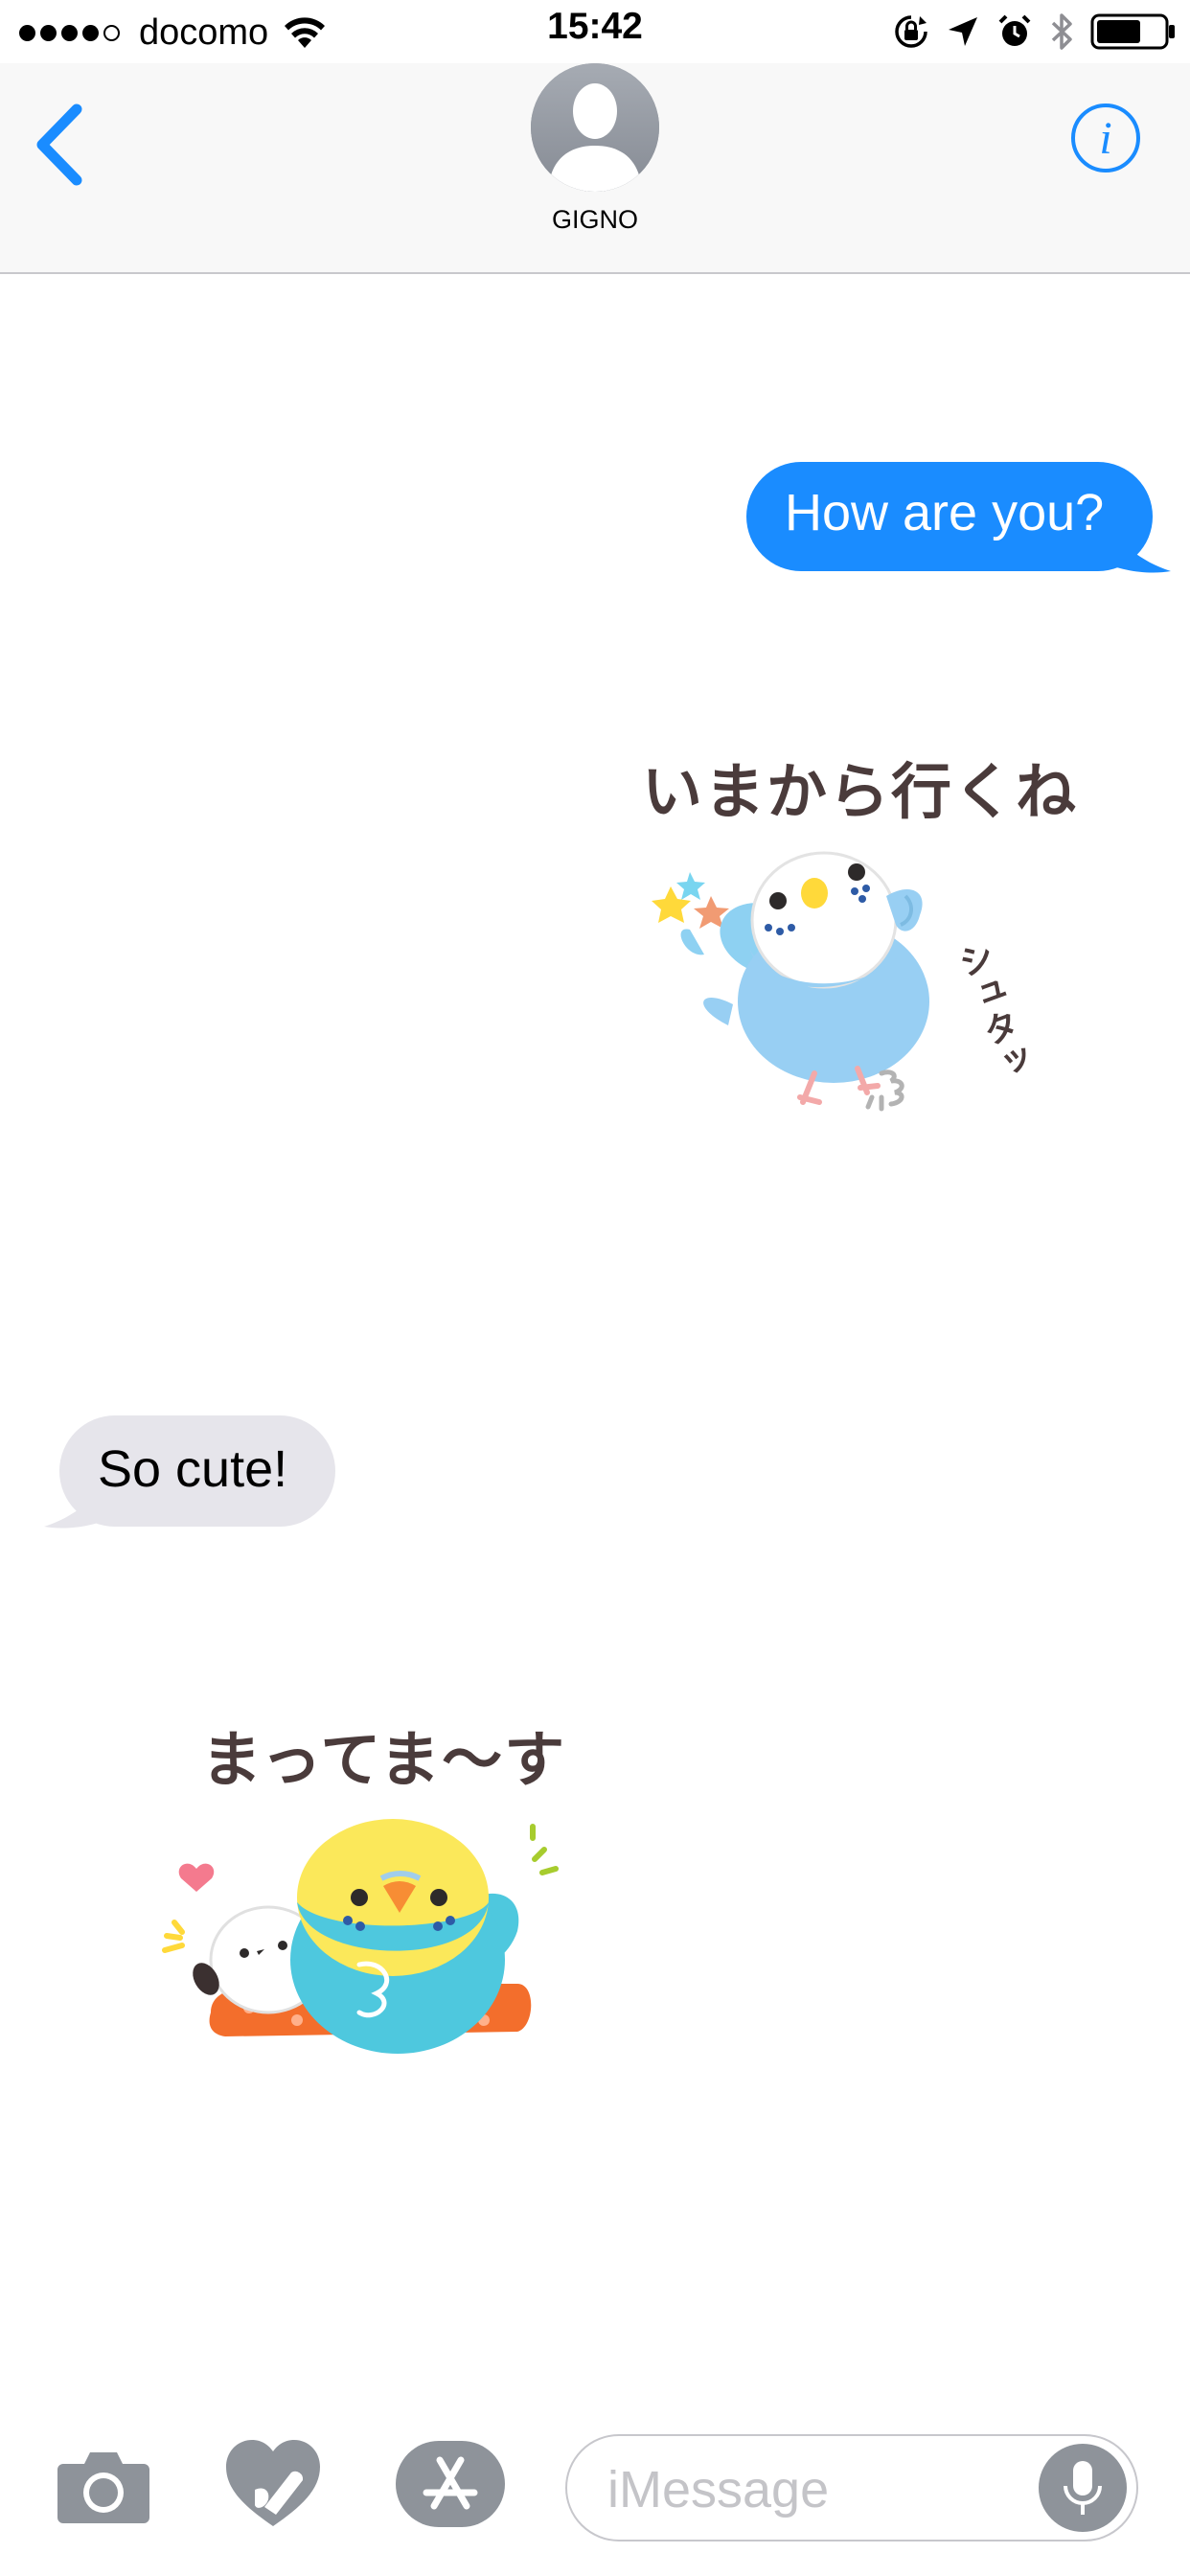  Describe the element at coordinates (1133, 31) in the screenshot. I see `battery-icon` at that location.